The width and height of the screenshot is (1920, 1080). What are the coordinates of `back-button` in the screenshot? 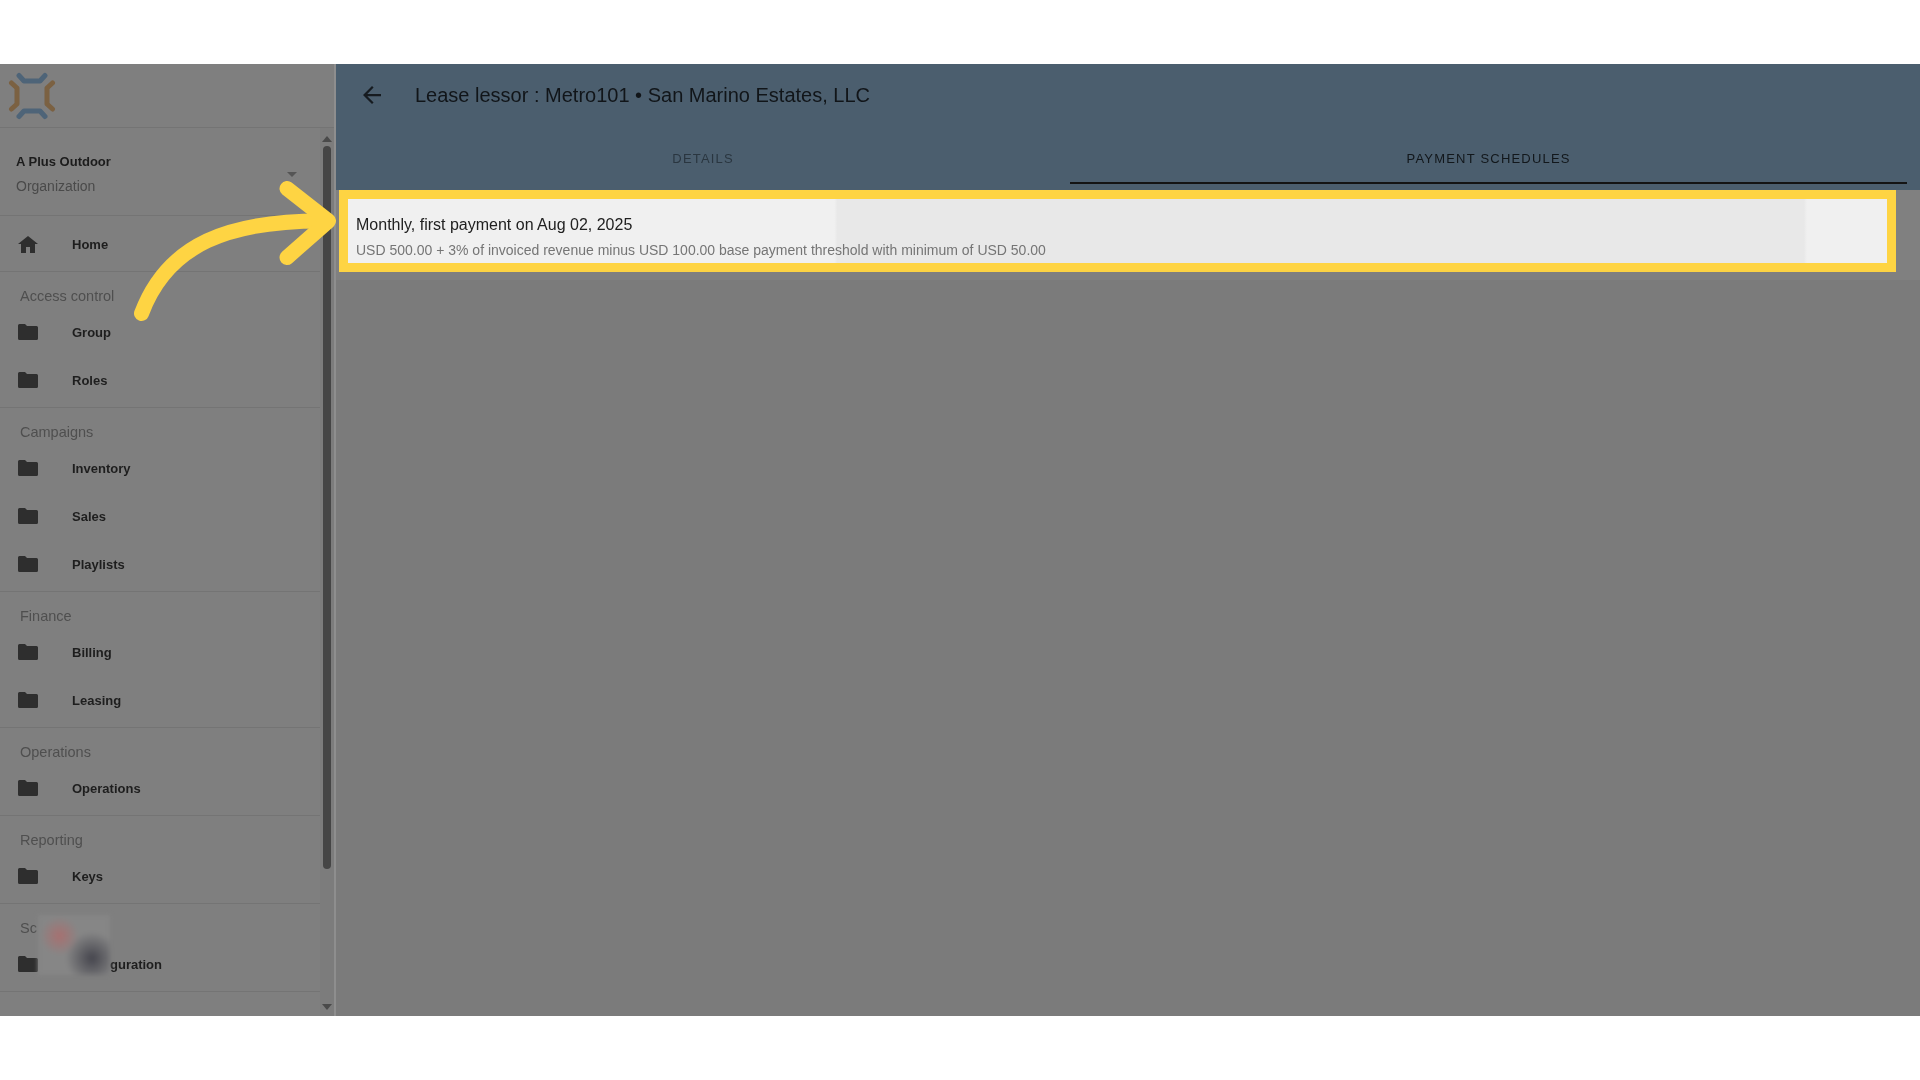 It's located at (372, 95).